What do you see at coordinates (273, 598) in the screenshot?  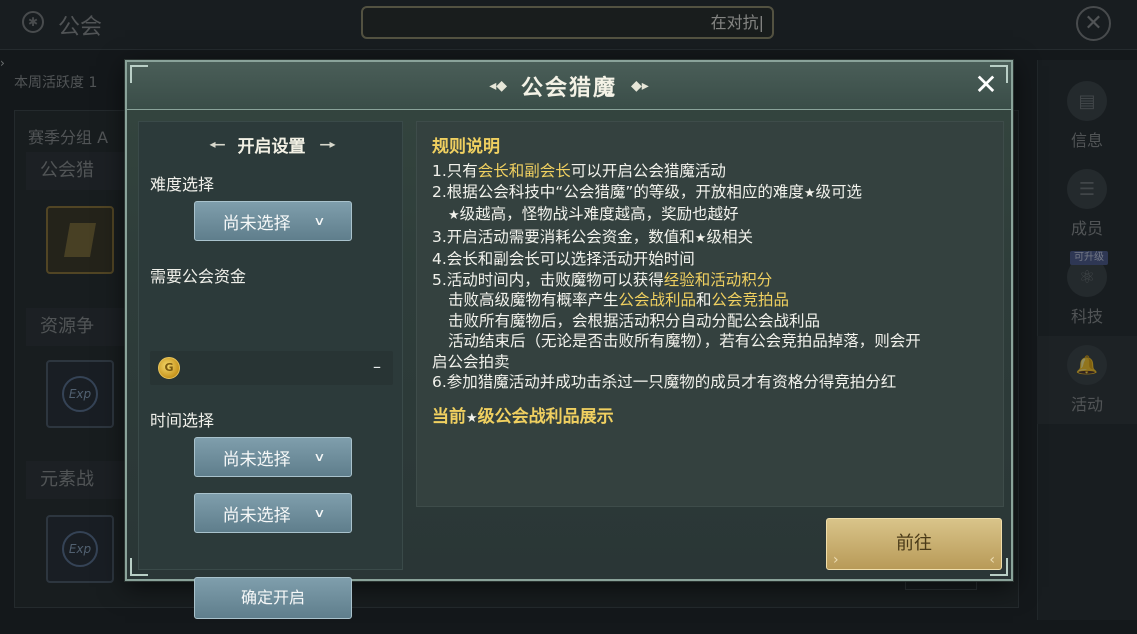 I see `confirm-open-button: 确定开启` at bounding box center [273, 598].